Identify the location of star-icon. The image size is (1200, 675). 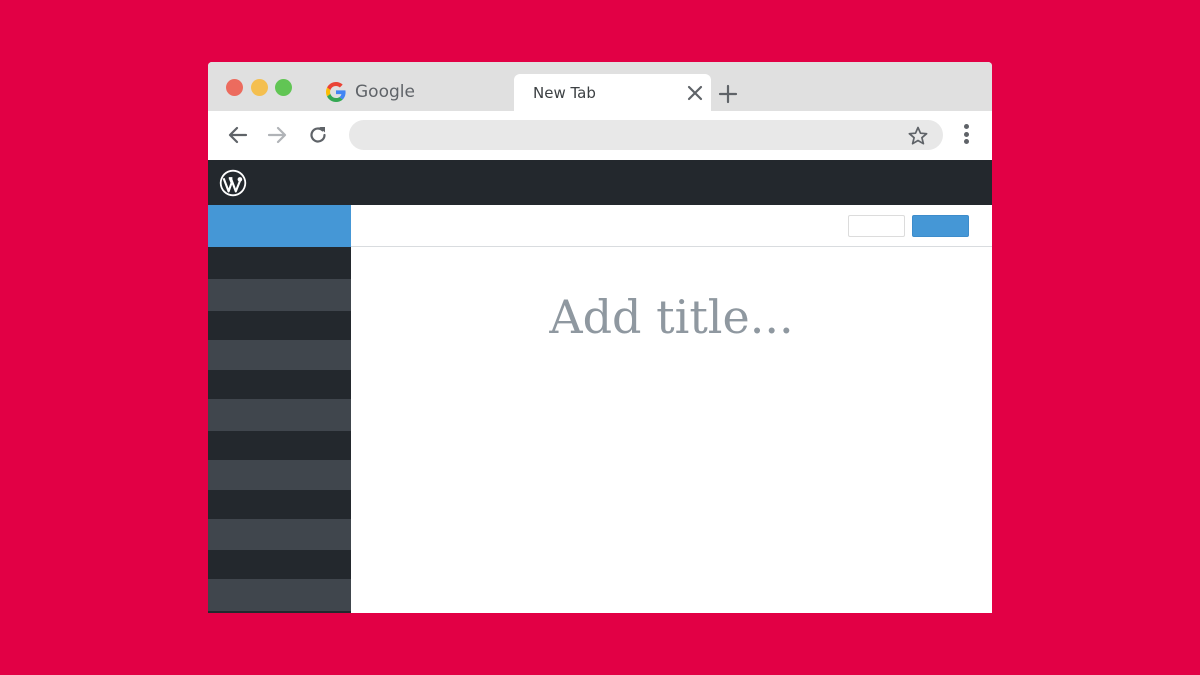
(918, 136).